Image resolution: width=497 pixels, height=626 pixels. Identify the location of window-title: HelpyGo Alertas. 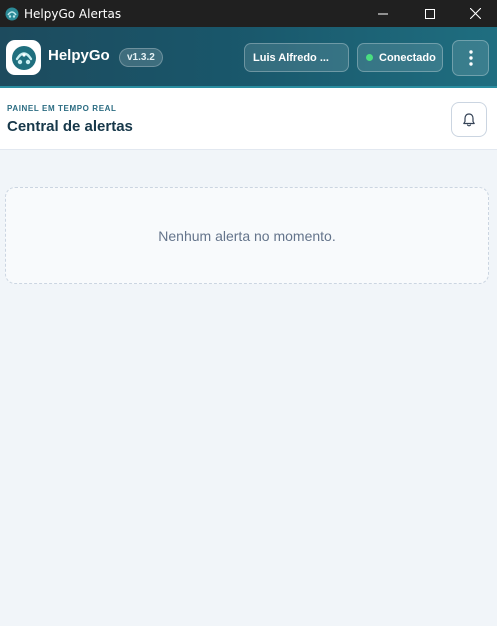
(73, 13).